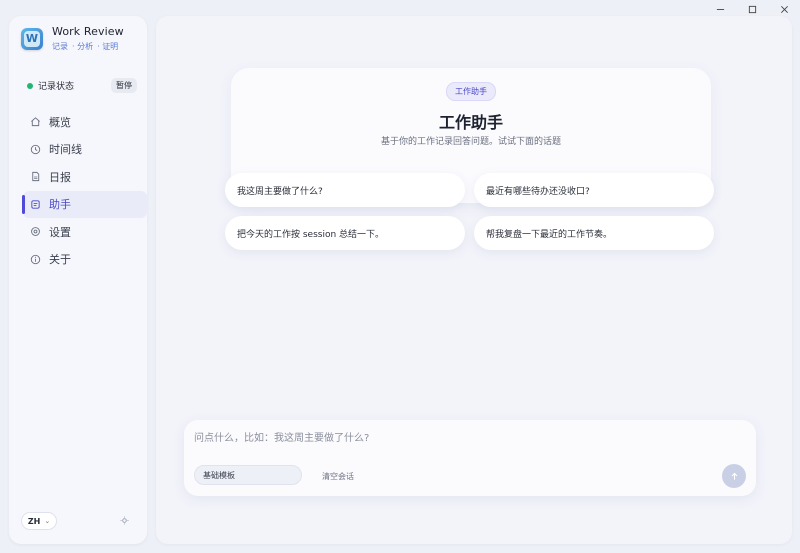 The width and height of the screenshot is (800, 553). I want to click on gear-icon, so click(35, 232).